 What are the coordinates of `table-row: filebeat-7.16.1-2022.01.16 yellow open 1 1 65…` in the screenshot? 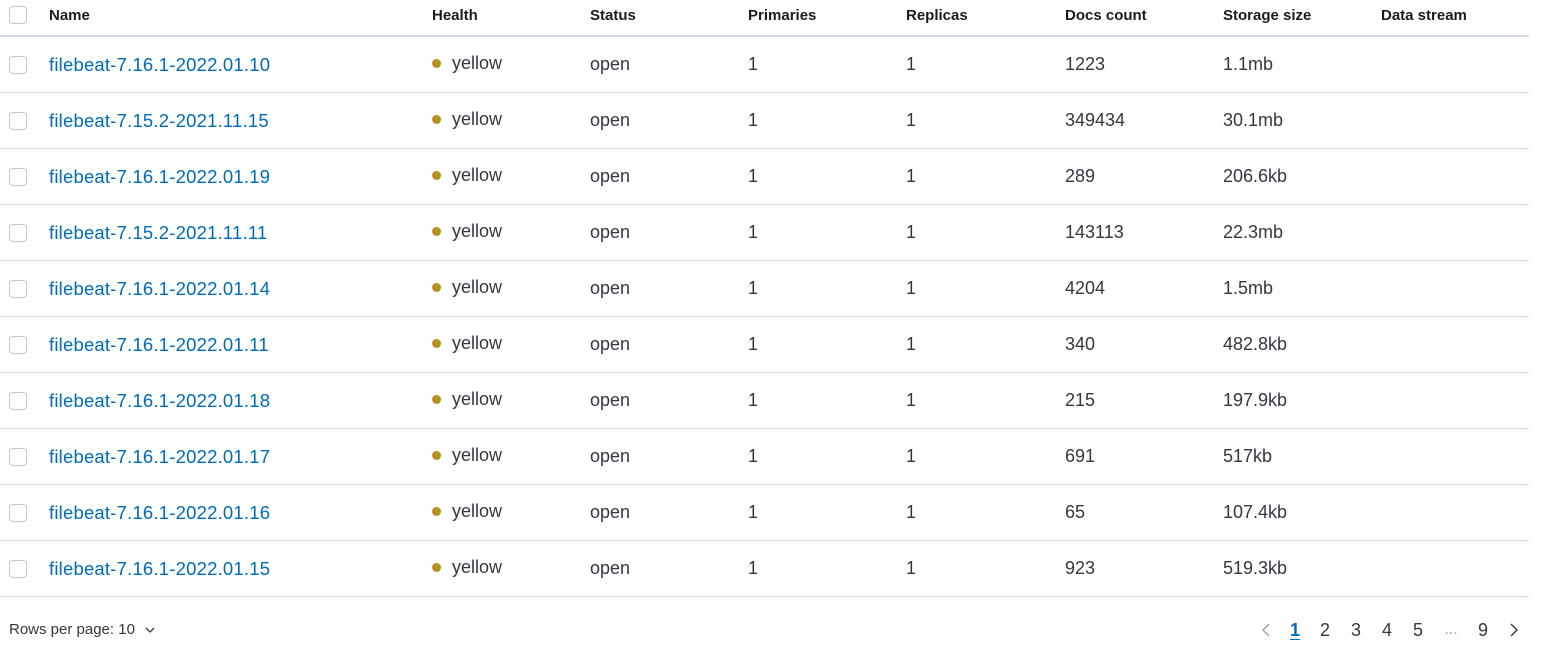 It's located at (764, 513).